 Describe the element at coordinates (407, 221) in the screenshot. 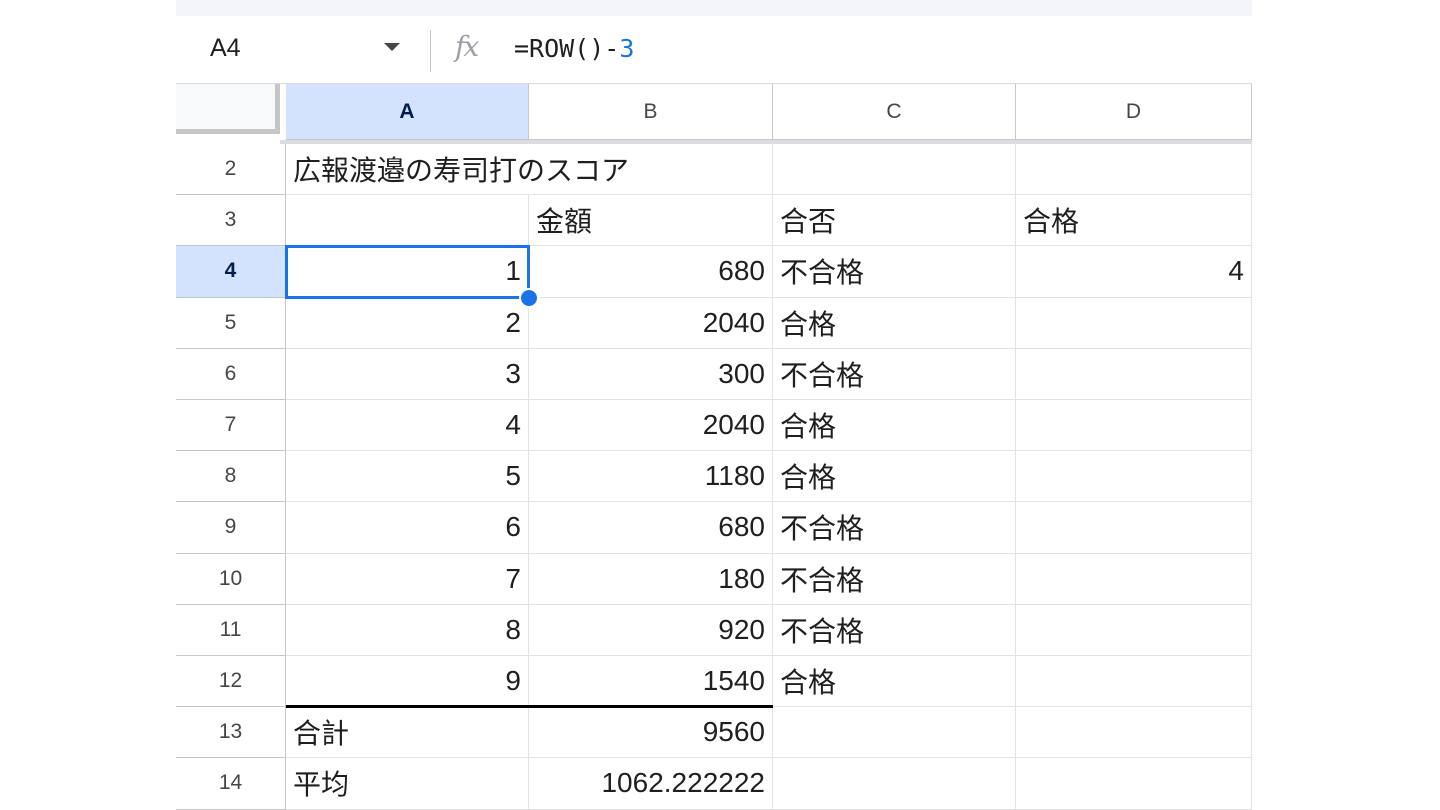

I see `cell-A3` at that location.